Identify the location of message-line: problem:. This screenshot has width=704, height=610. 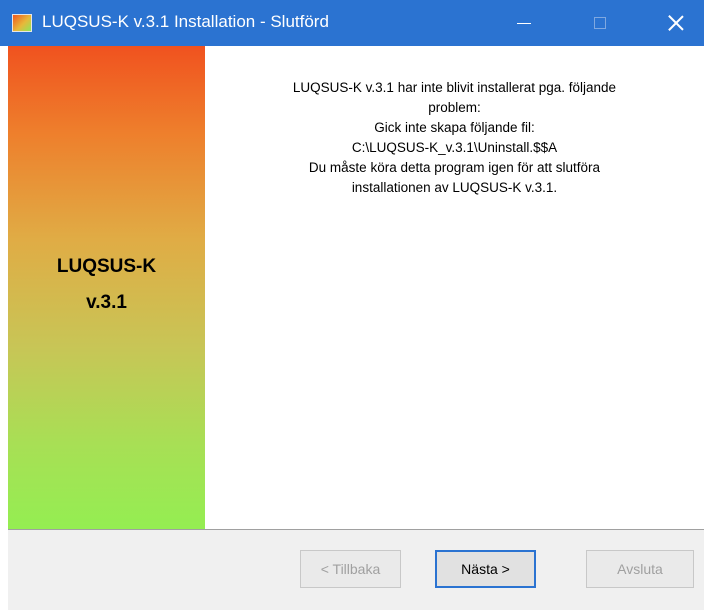
(454, 107).